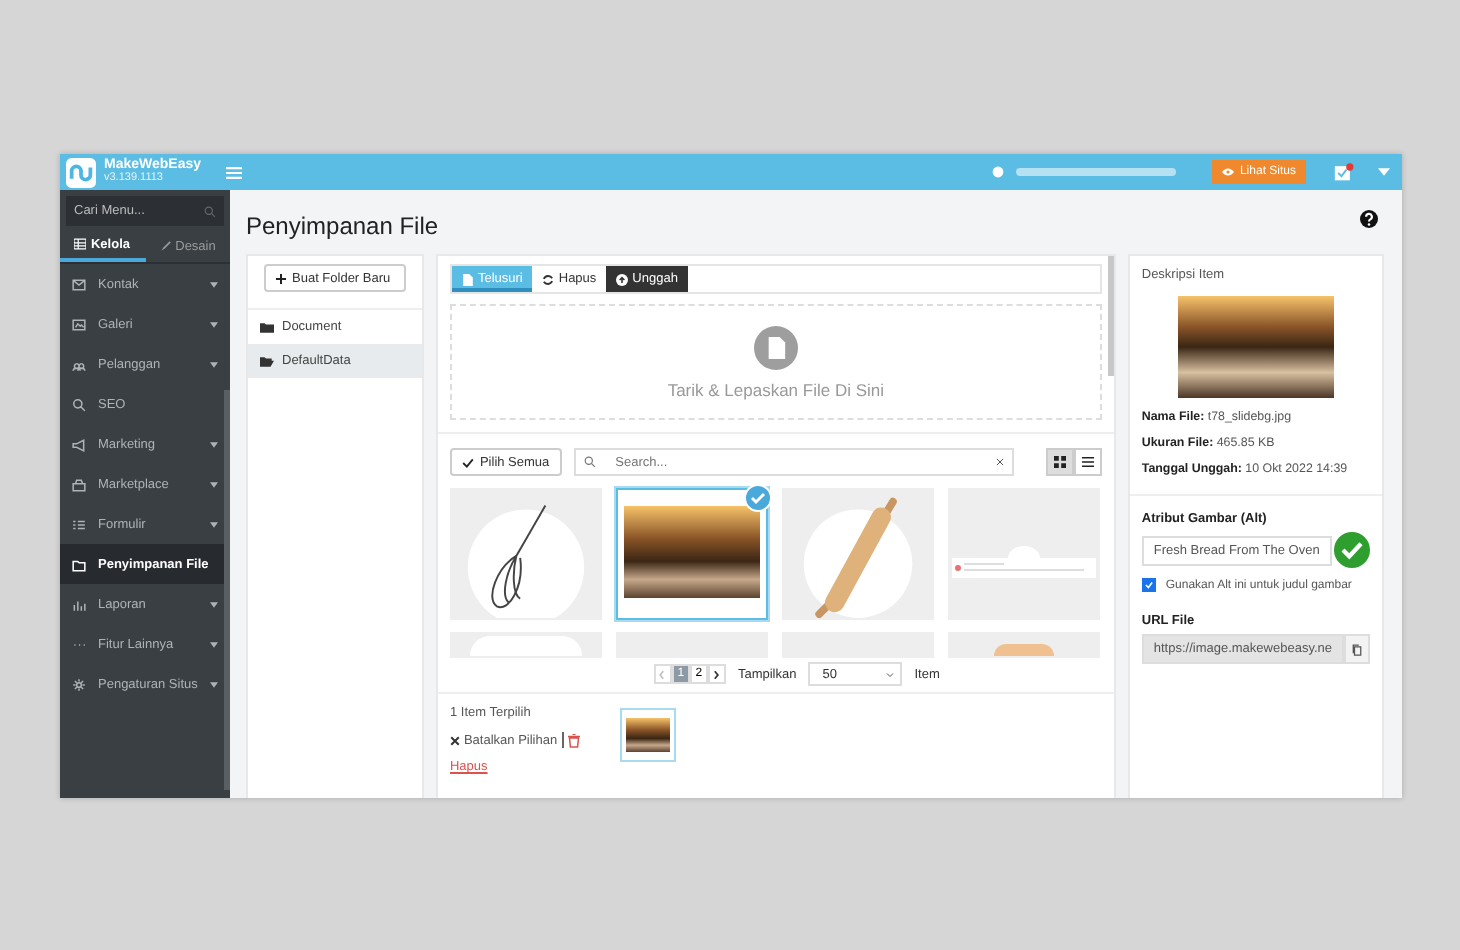 This screenshot has height=950, width=1460. What do you see at coordinates (79, 484) in the screenshot?
I see `basket-icon` at bounding box center [79, 484].